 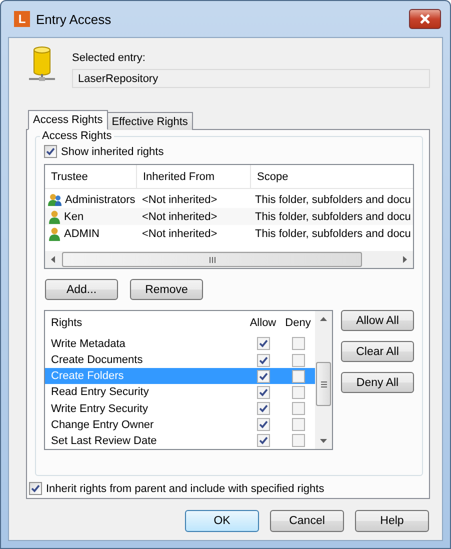 What do you see at coordinates (392, 521) in the screenshot?
I see `dialog-button: Help` at bounding box center [392, 521].